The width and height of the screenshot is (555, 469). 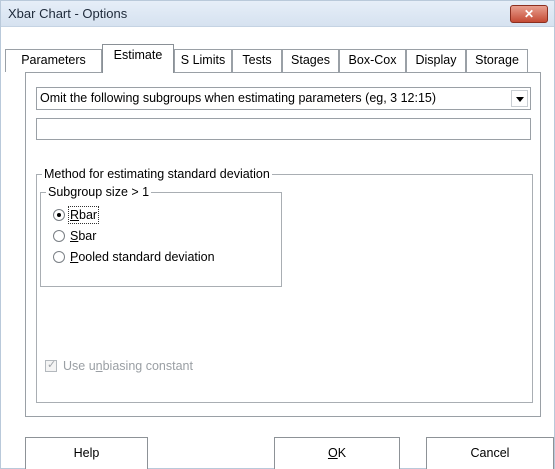 I want to click on radio-pooled-label: Pooled standard deviation, so click(x=142, y=257).